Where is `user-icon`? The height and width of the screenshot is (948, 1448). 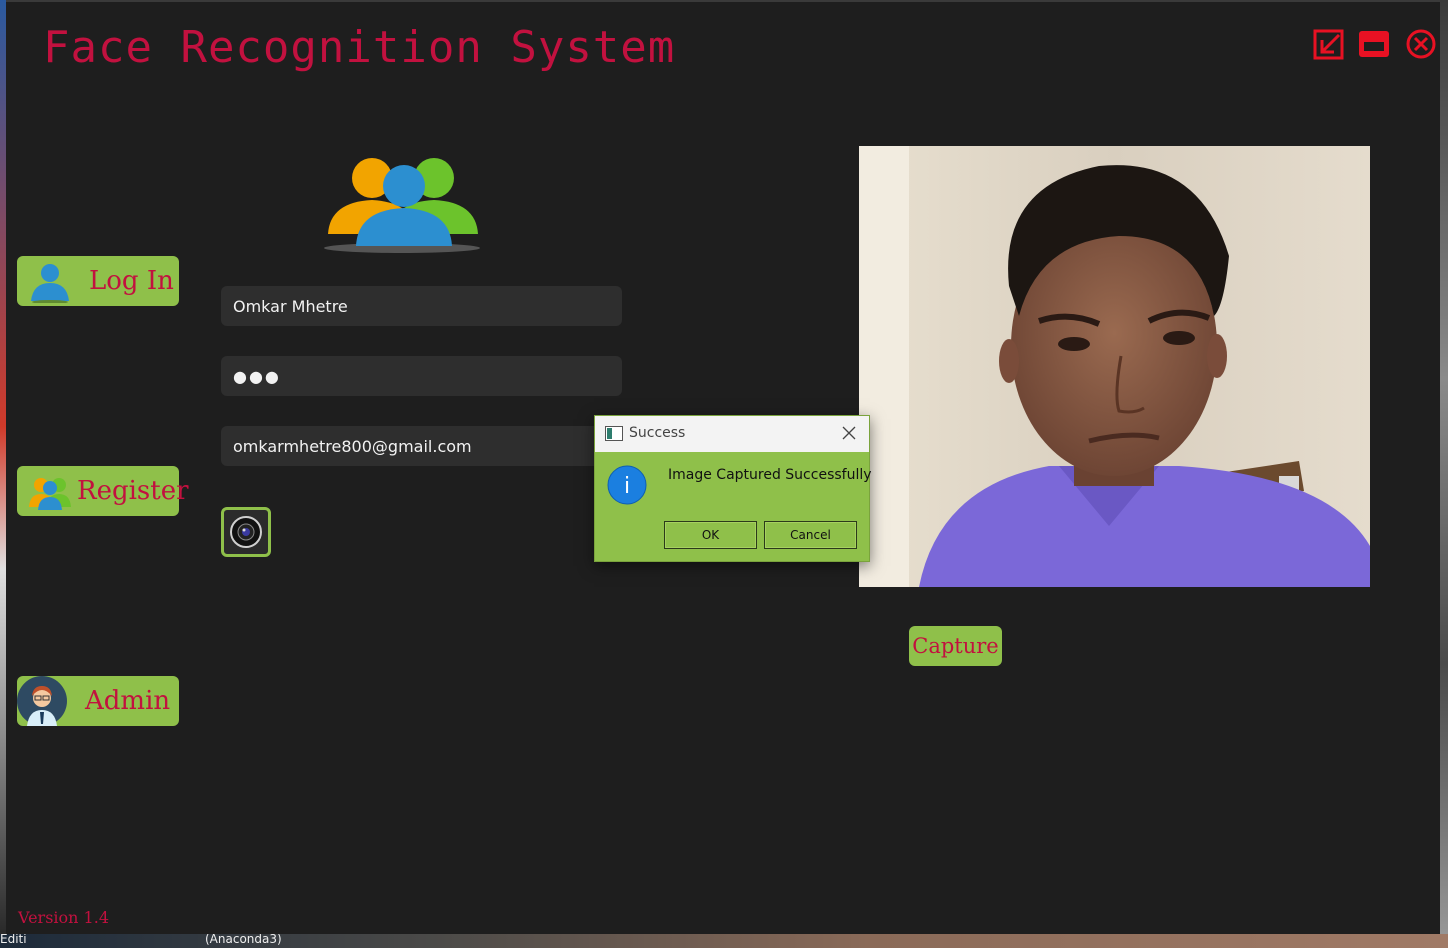 user-icon is located at coordinates (50, 283).